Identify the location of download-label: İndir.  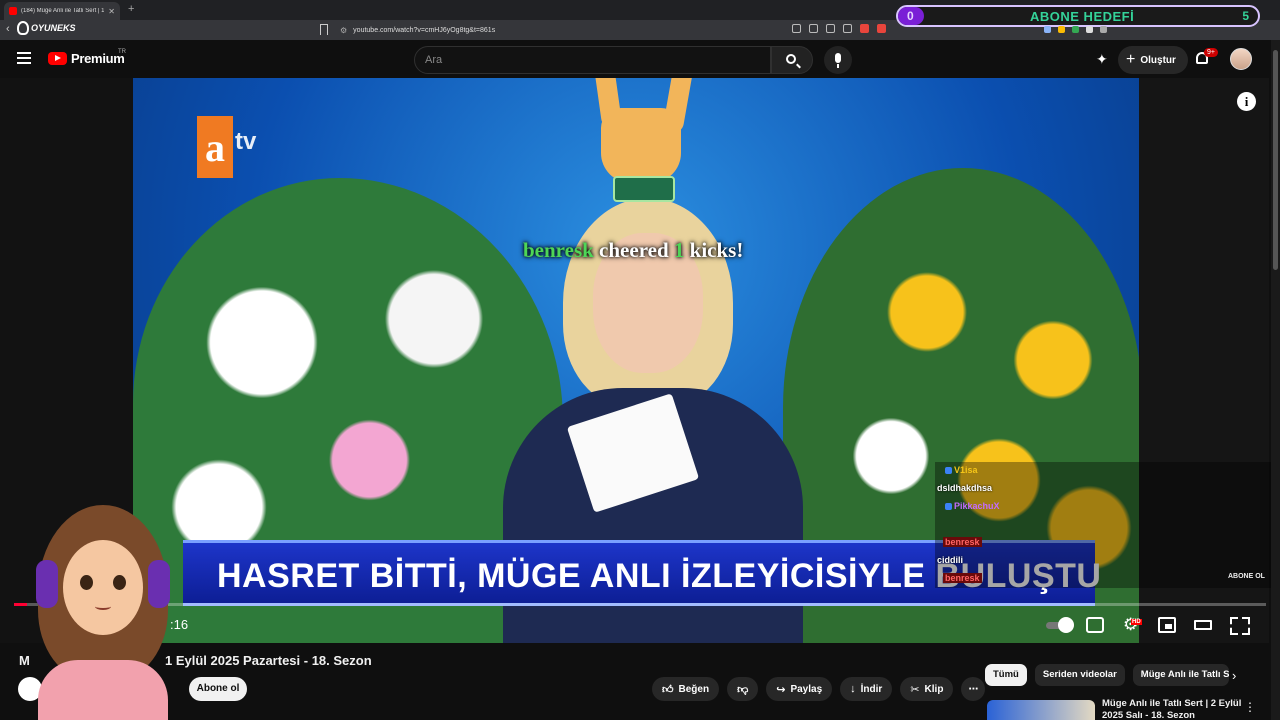
(871, 689).